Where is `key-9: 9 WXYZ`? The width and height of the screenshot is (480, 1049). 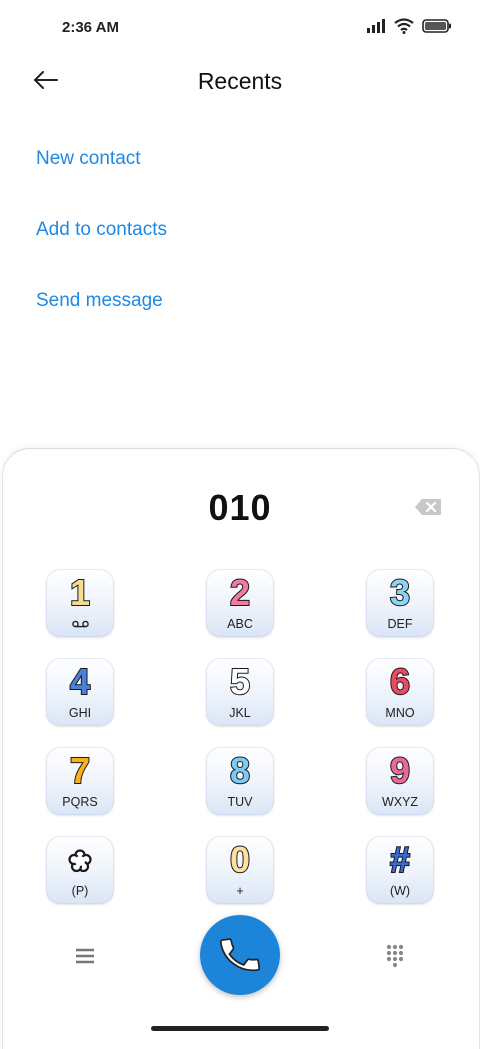 key-9: 9 WXYZ is located at coordinates (400, 781).